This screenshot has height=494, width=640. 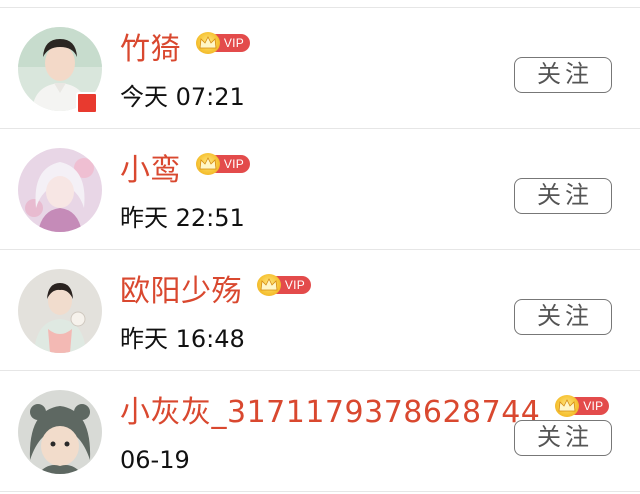 I want to click on user-name: 欧阳少殇, so click(x=181, y=292).